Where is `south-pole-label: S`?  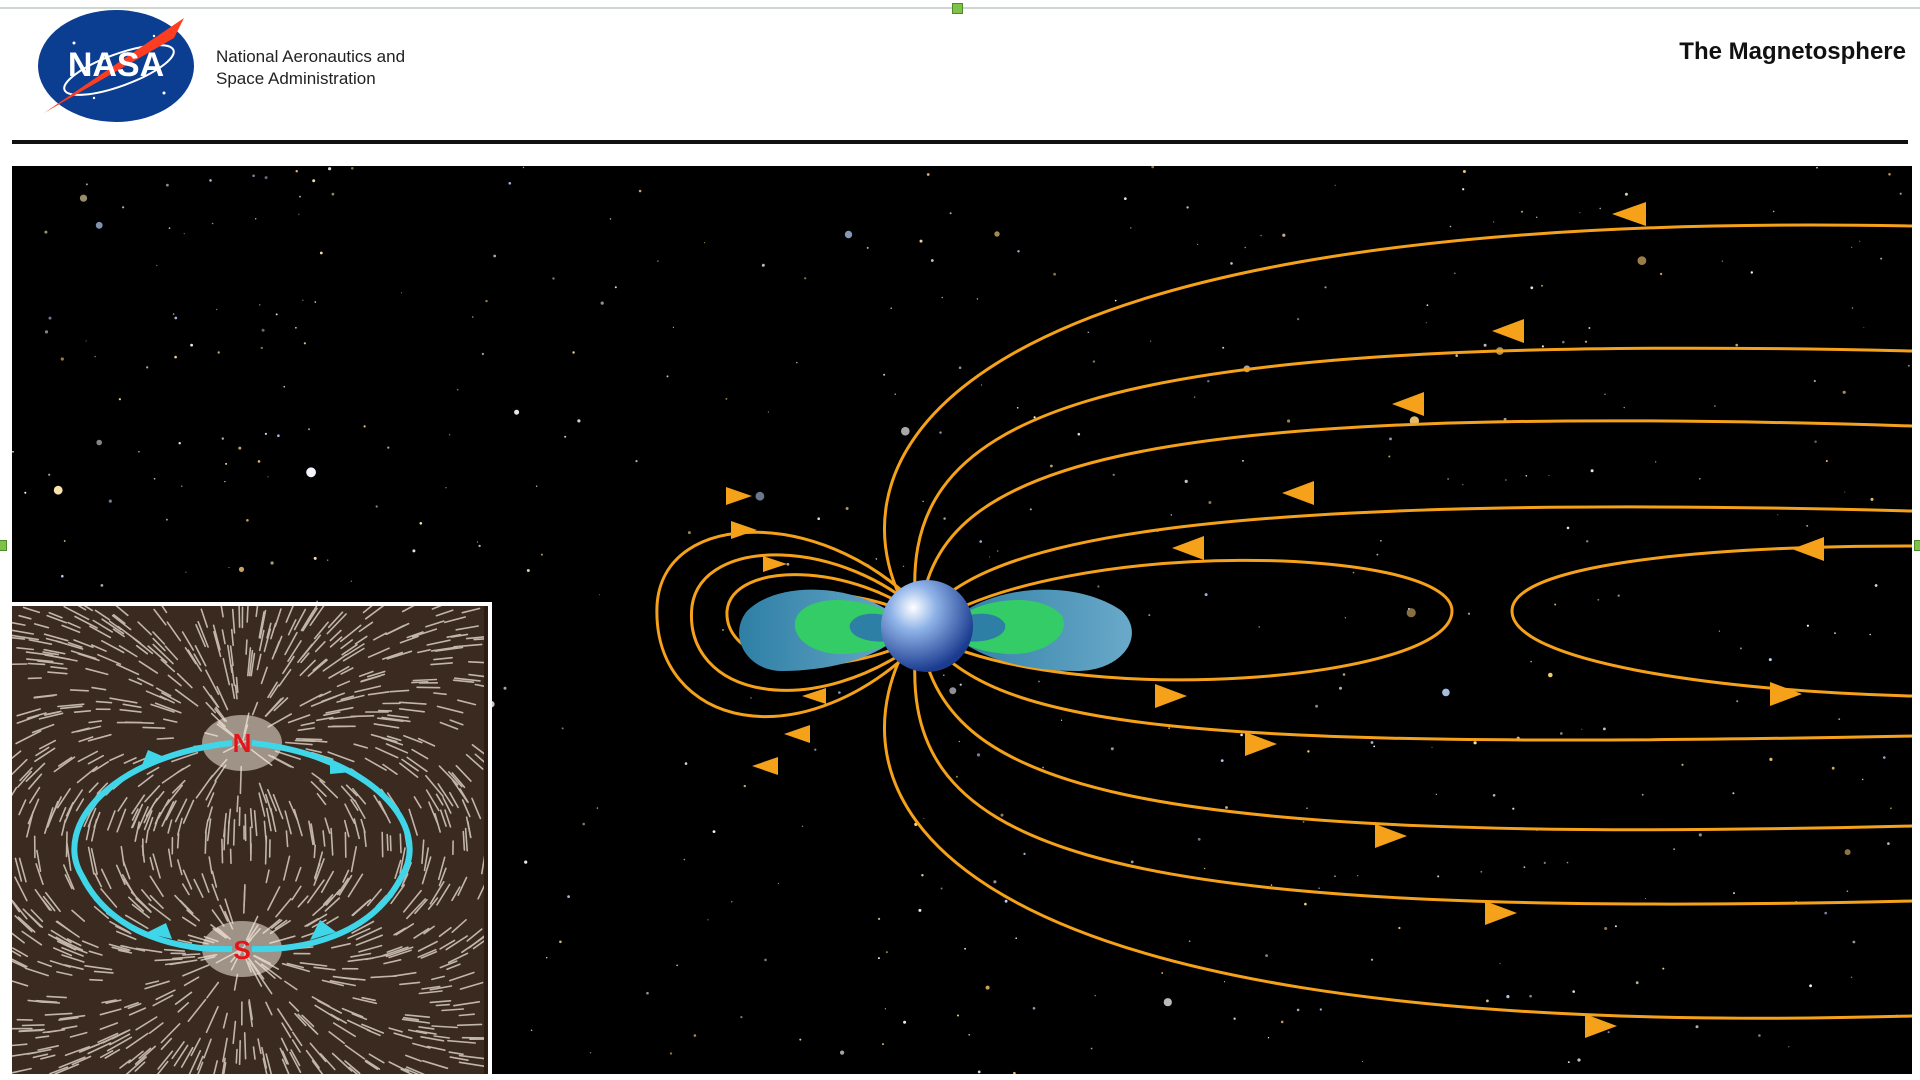
south-pole-label: S is located at coordinates (241, 950).